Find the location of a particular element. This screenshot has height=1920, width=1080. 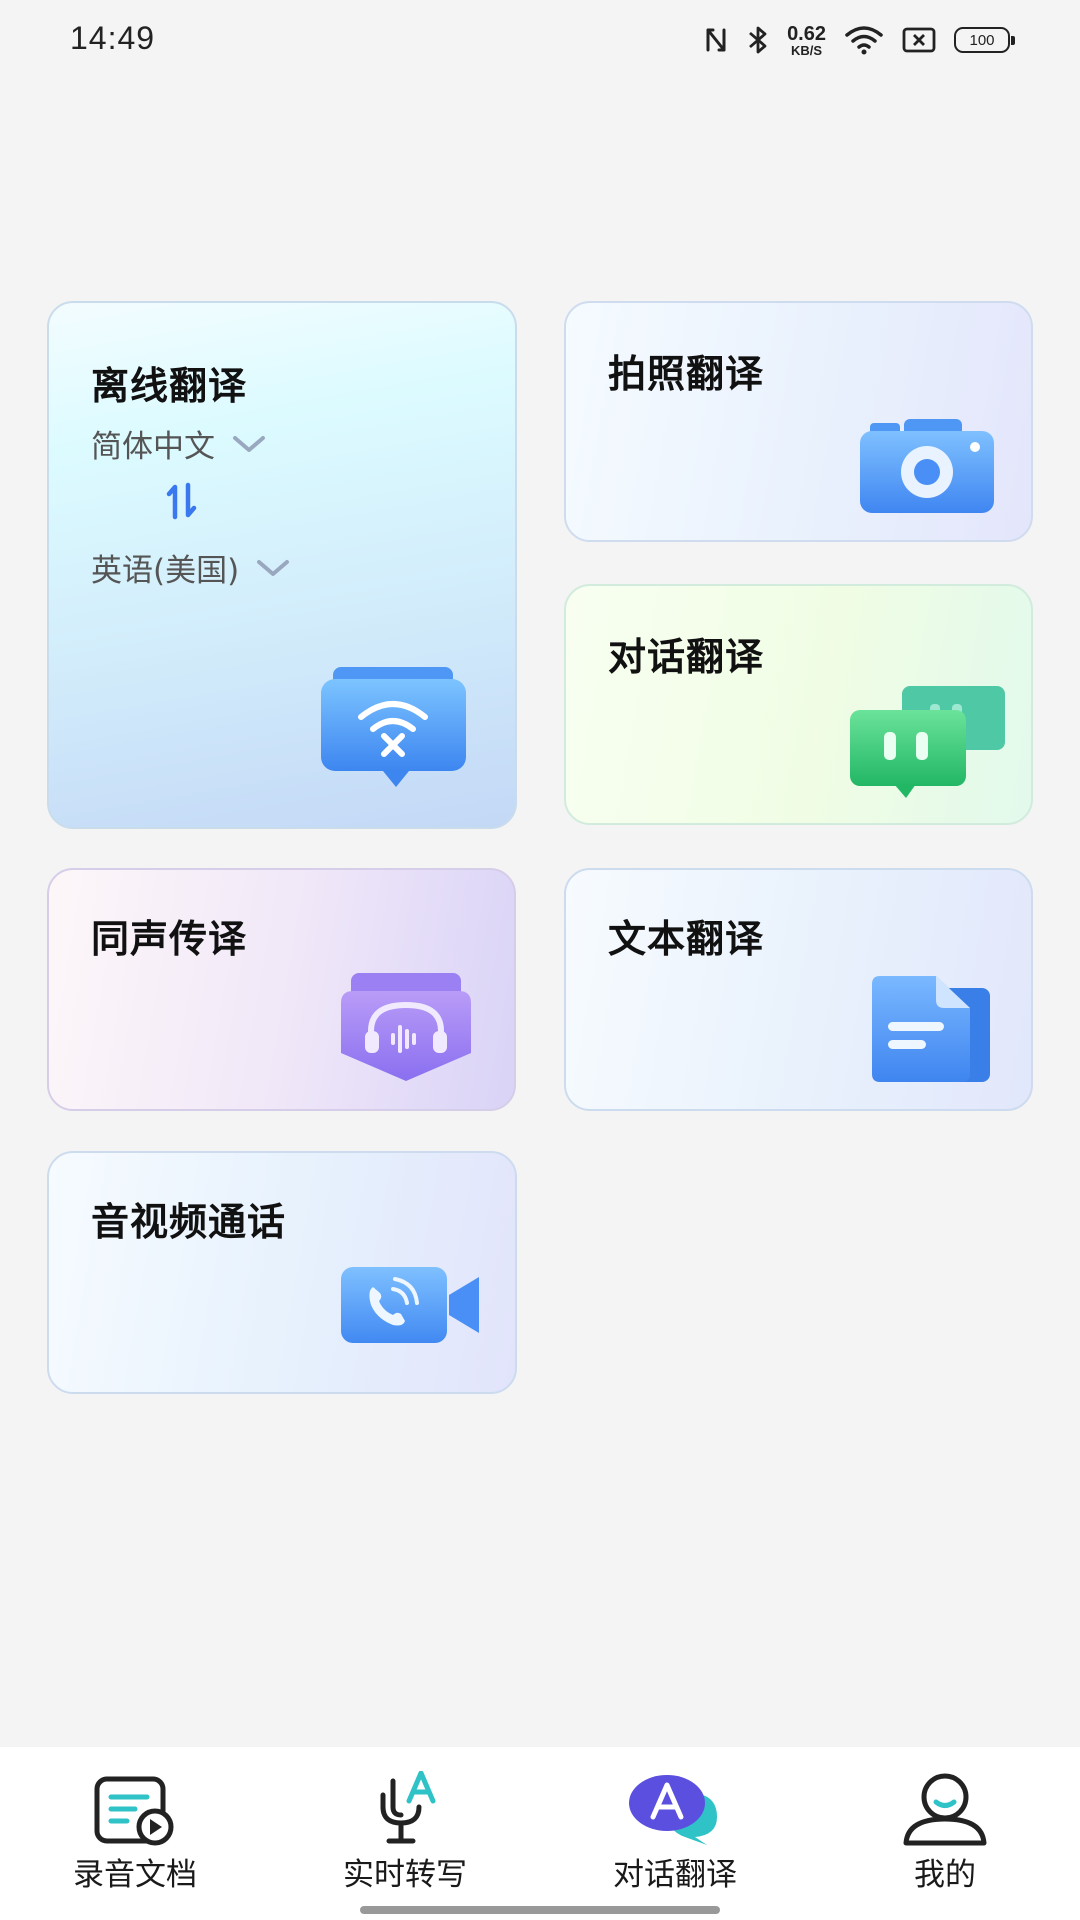

text-translate-card: 文本翻译 is located at coordinates (798, 989).